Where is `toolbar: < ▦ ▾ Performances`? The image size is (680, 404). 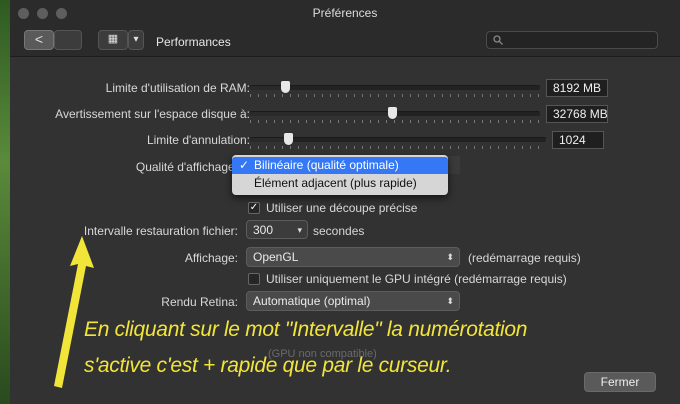
toolbar: < ▦ ▾ Performances is located at coordinates (345, 41).